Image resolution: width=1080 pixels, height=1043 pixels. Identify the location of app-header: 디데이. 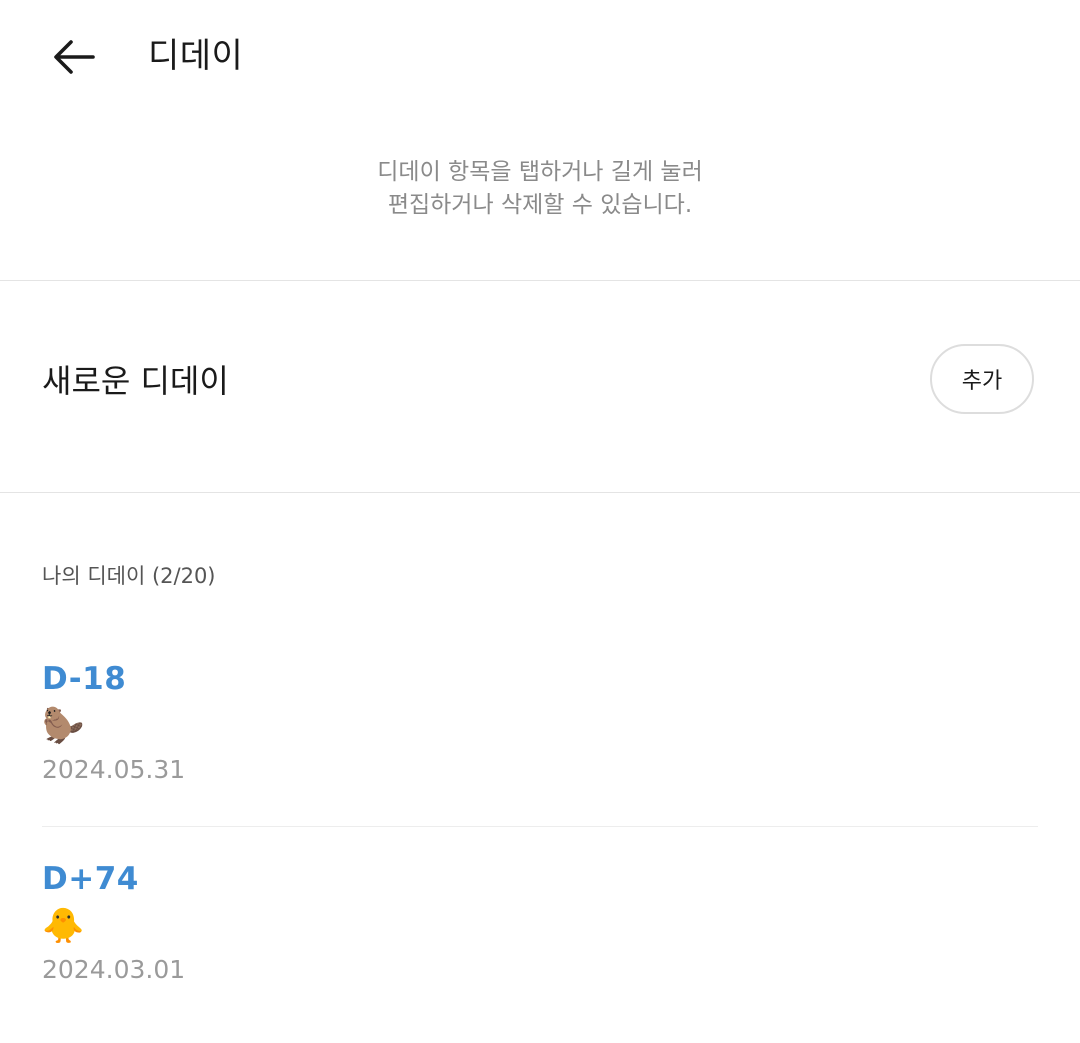
(540, 57).